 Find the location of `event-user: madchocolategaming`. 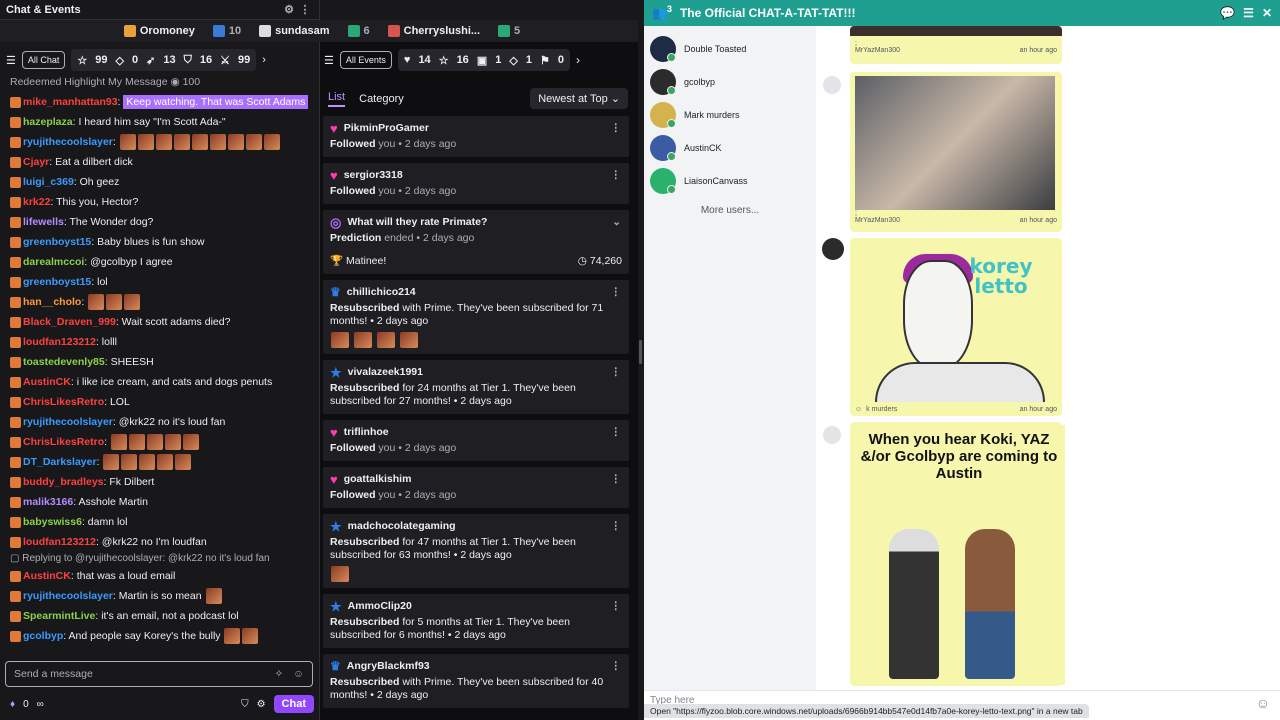

event-user: madchocolategaming is located at coordinates (402, 526).